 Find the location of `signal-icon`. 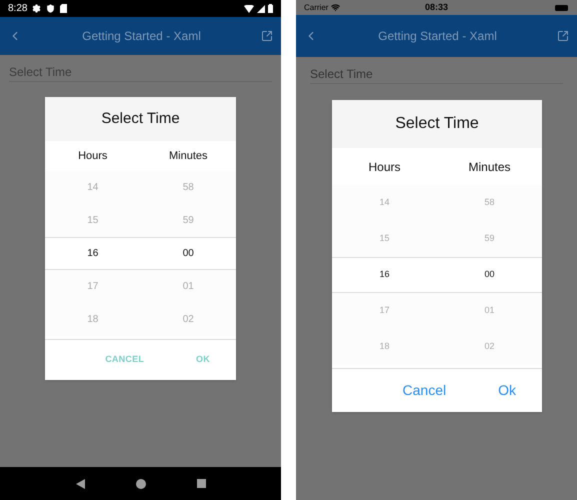

signal-icon is located at coordinates (261, 8).